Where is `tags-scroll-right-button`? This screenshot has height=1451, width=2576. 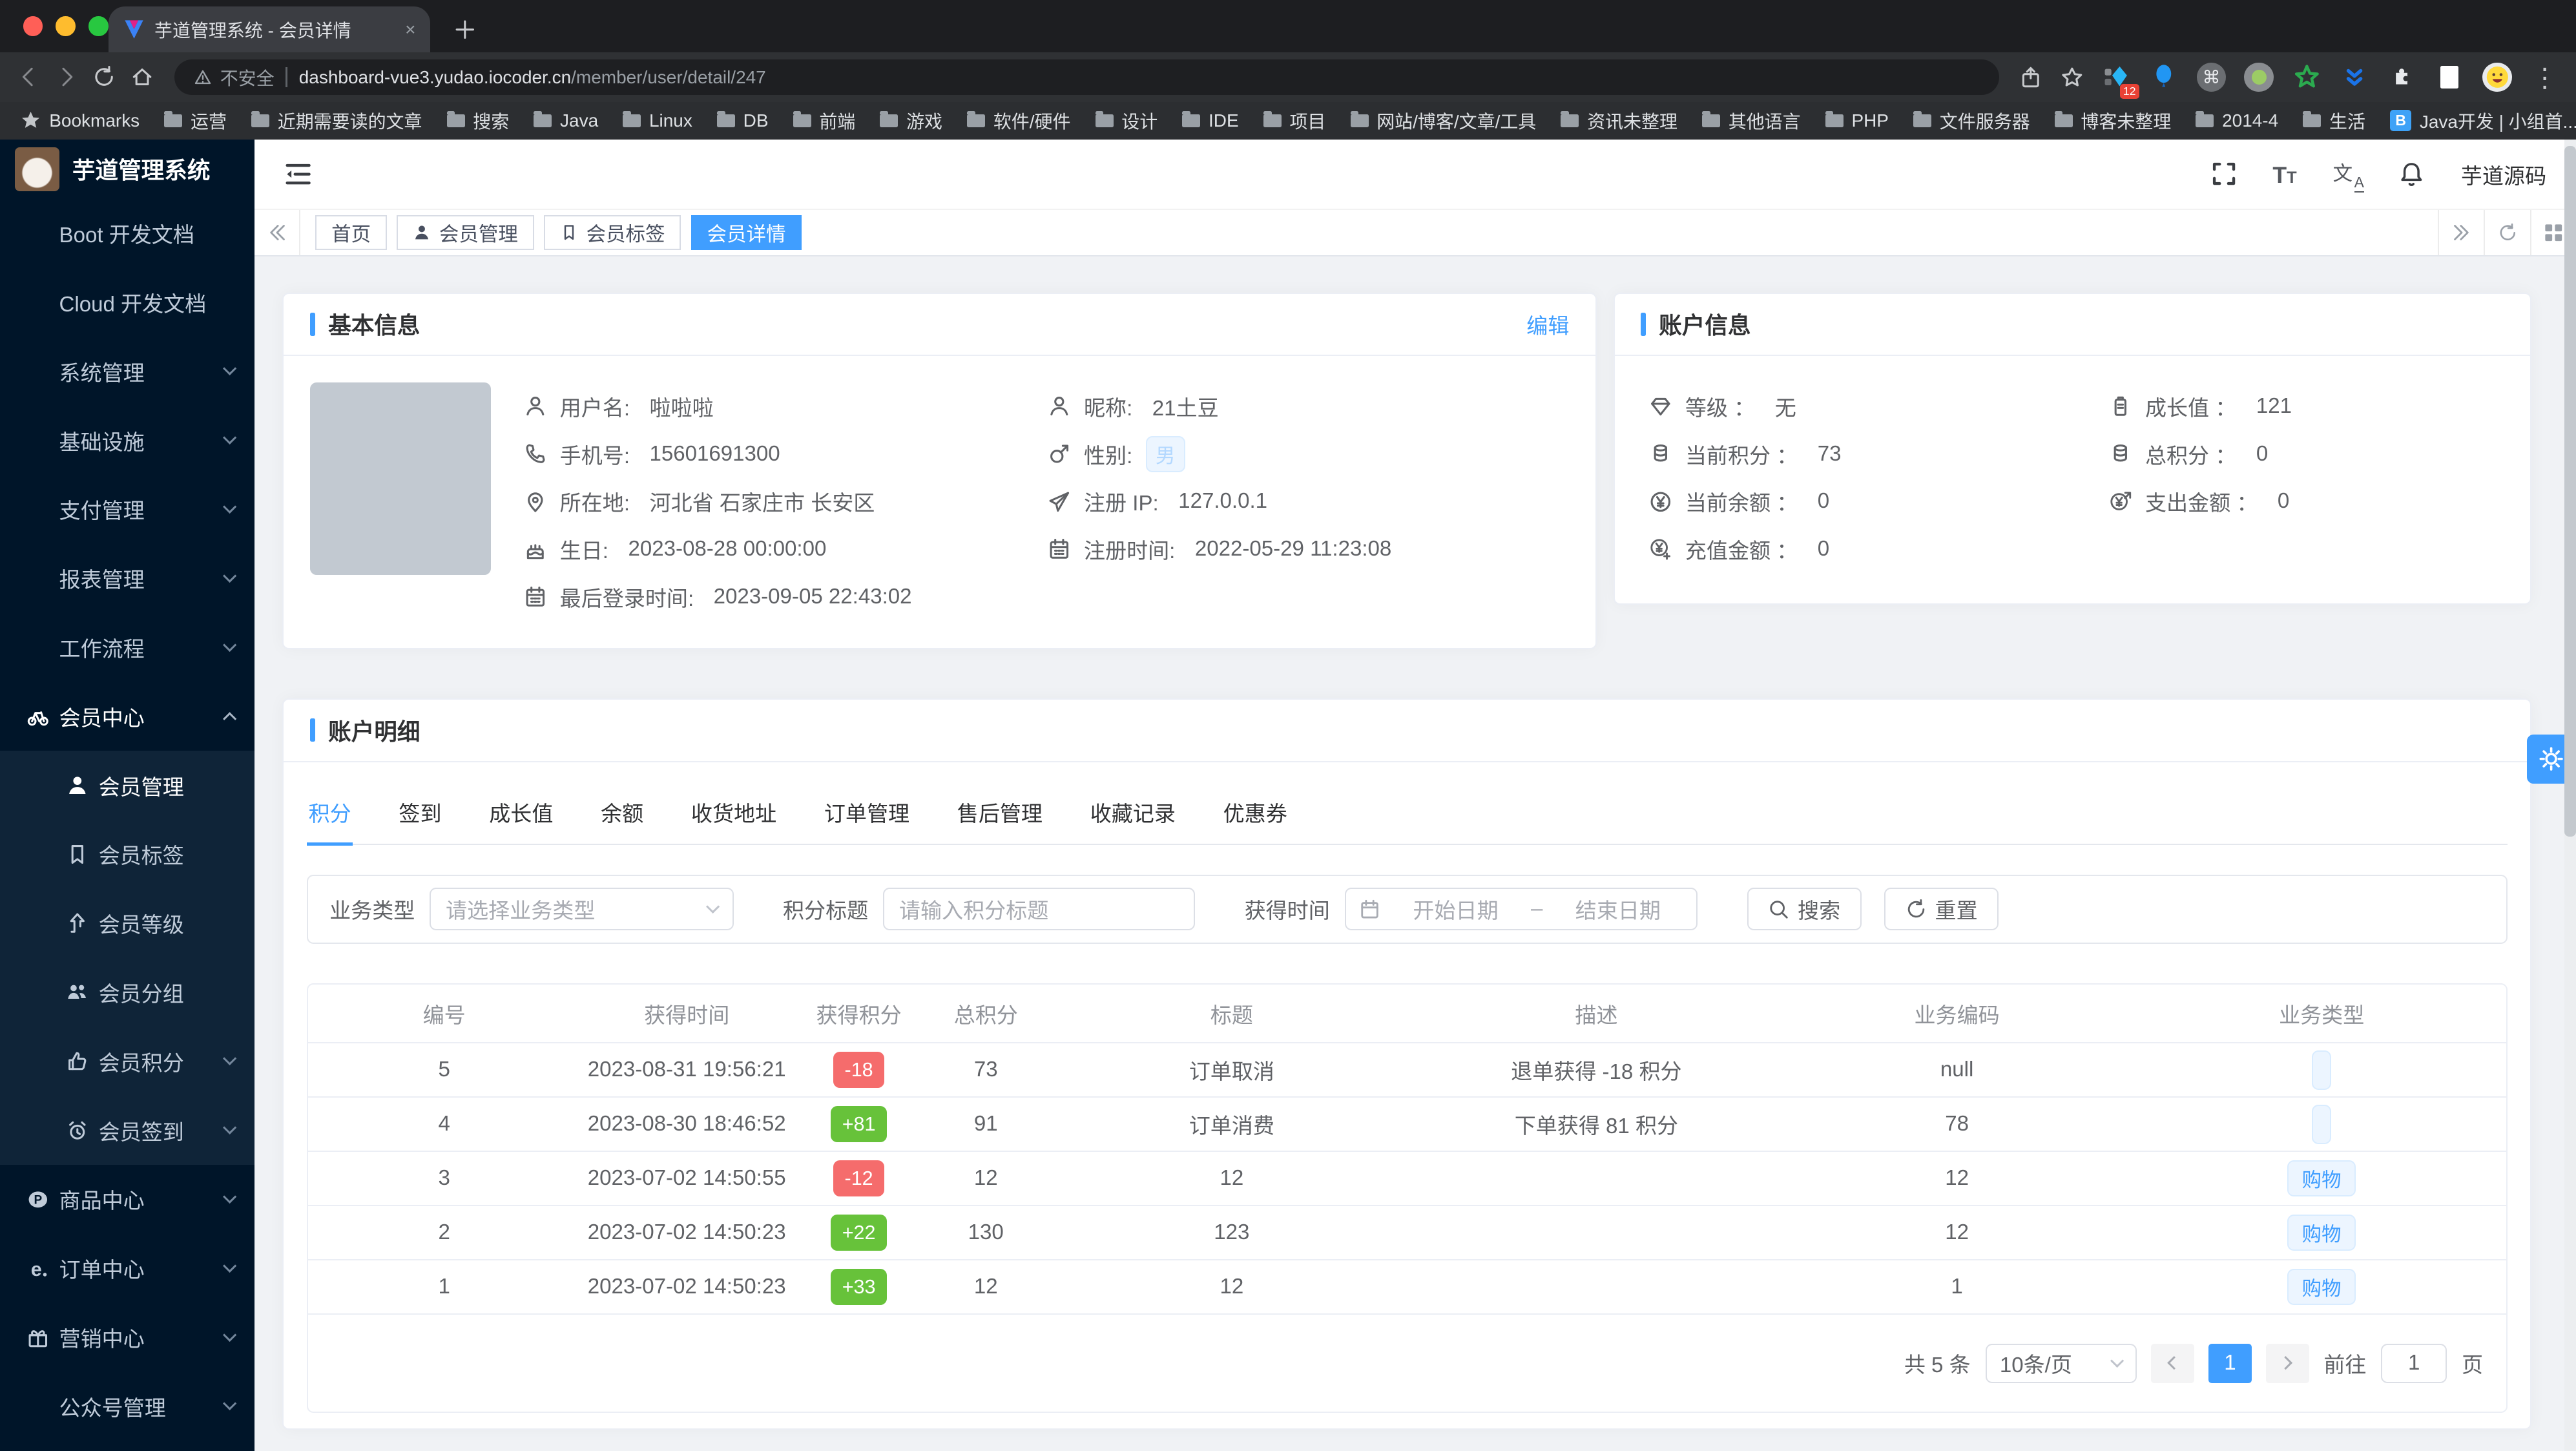 tags-scroll-right-button is located at coordinates (2461, 232).